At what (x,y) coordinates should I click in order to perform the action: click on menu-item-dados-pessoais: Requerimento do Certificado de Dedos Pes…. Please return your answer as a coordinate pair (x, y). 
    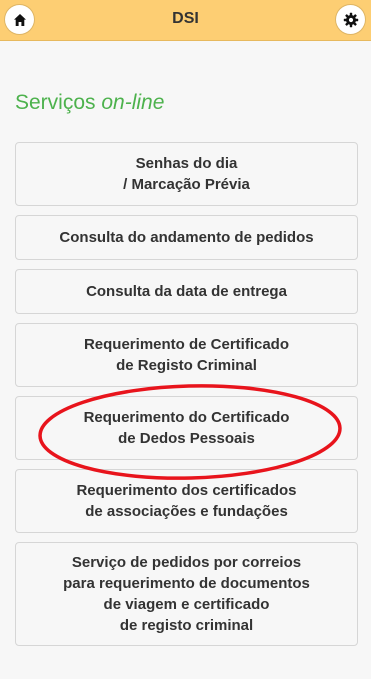
    Looking at the image, I should click on (186, 428).